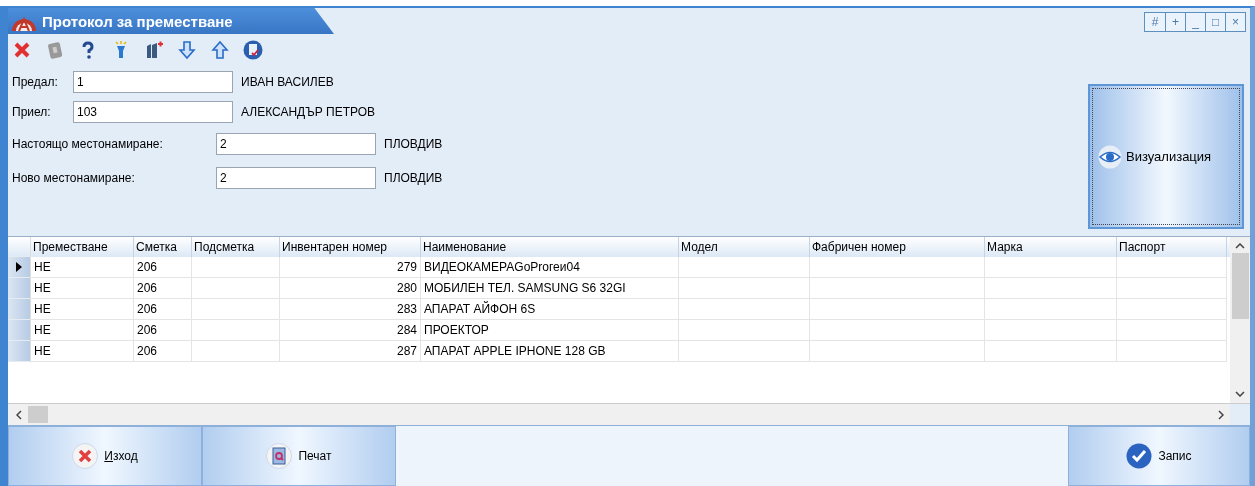  I want to click on column-header: Преместване, so click(82, 247).